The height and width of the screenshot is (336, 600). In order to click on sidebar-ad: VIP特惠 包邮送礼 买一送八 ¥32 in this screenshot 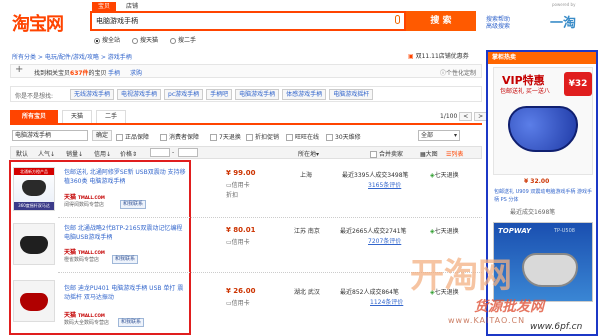, I will do `click(543, 121)`.